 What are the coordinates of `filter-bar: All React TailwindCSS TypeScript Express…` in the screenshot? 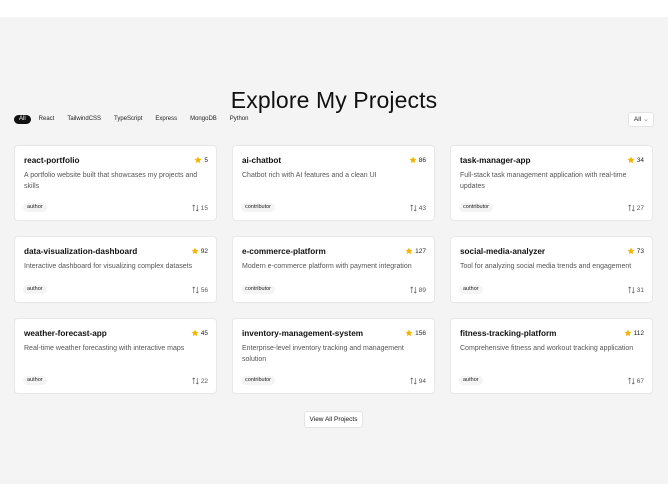 It's located at (133, 119).